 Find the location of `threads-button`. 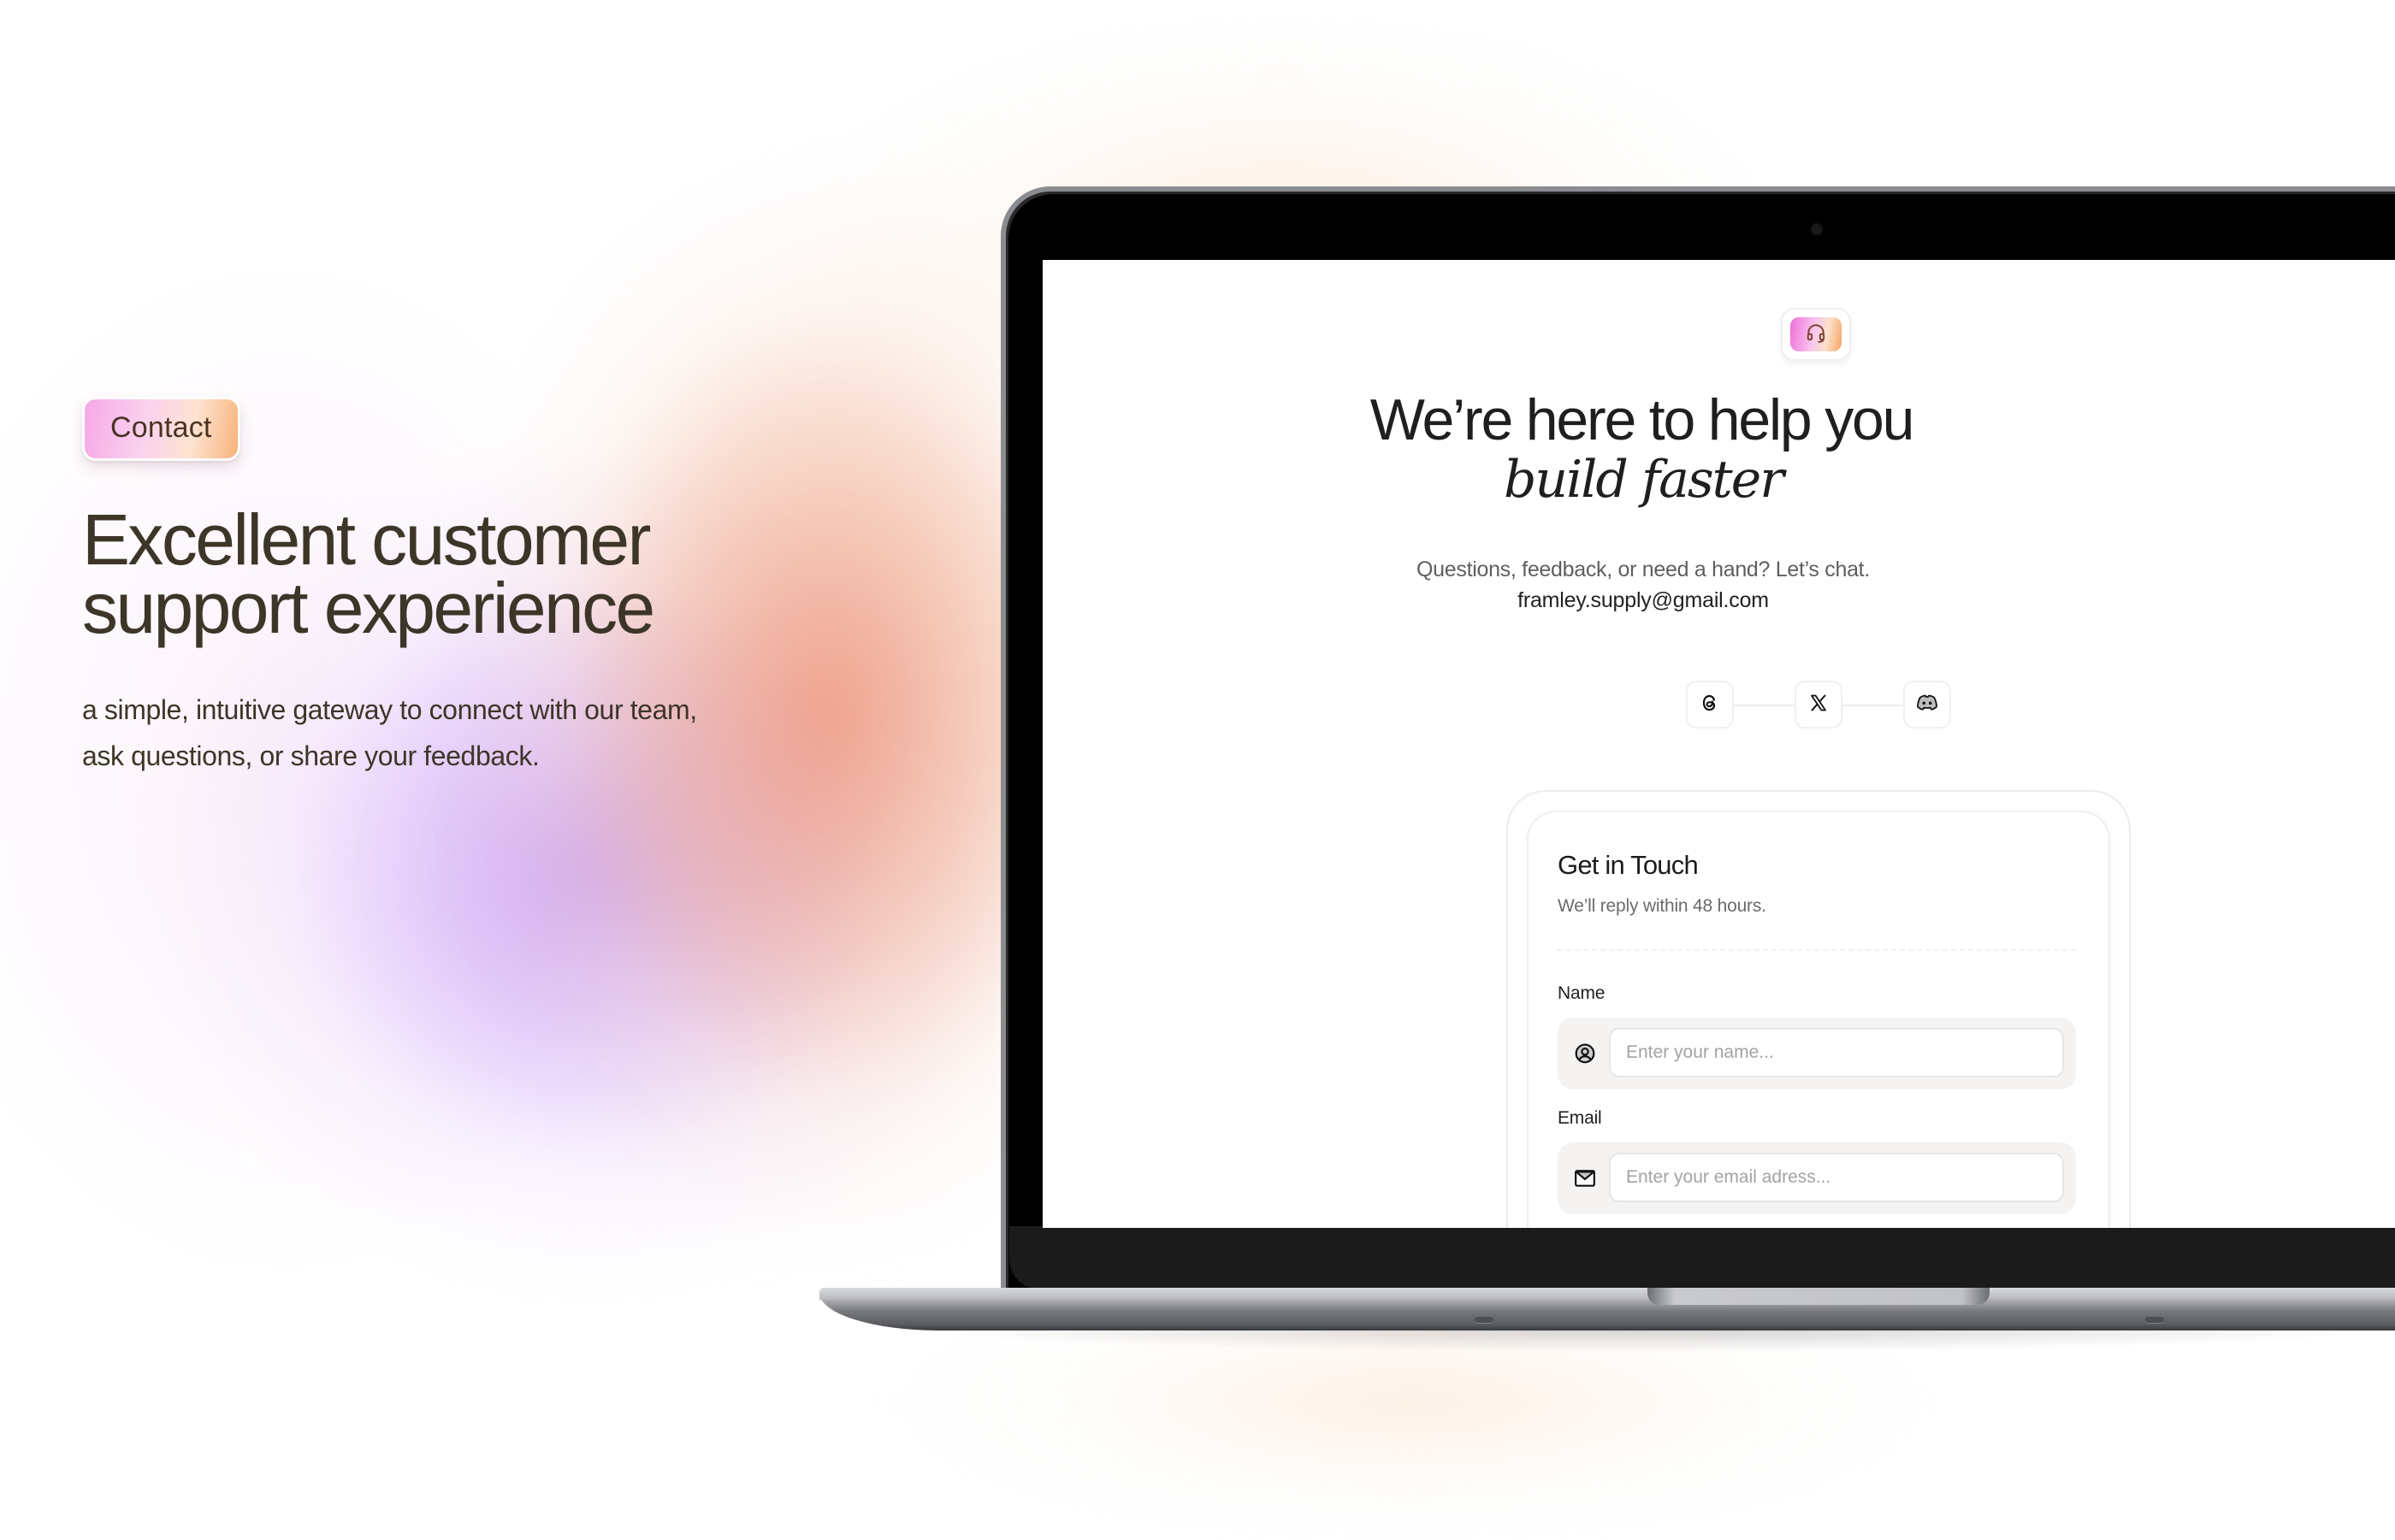

threads-button is located at coordinates (1710, 705).